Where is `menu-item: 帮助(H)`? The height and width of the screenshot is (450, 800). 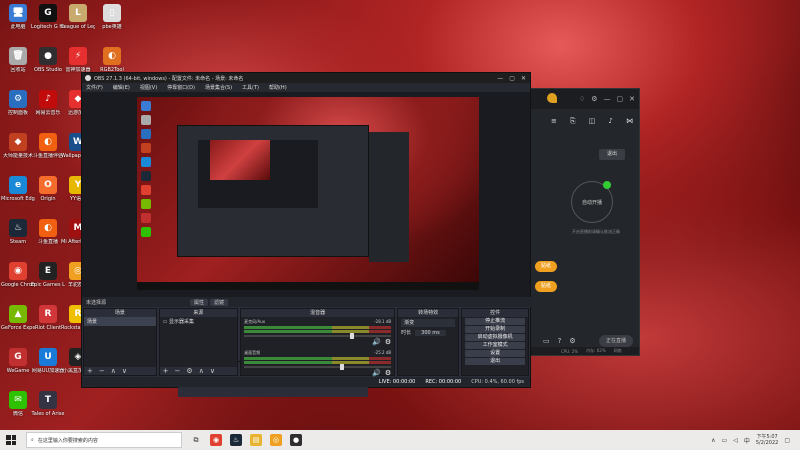 menu-item: 帮助(H) is located at coordinates (278, 87).